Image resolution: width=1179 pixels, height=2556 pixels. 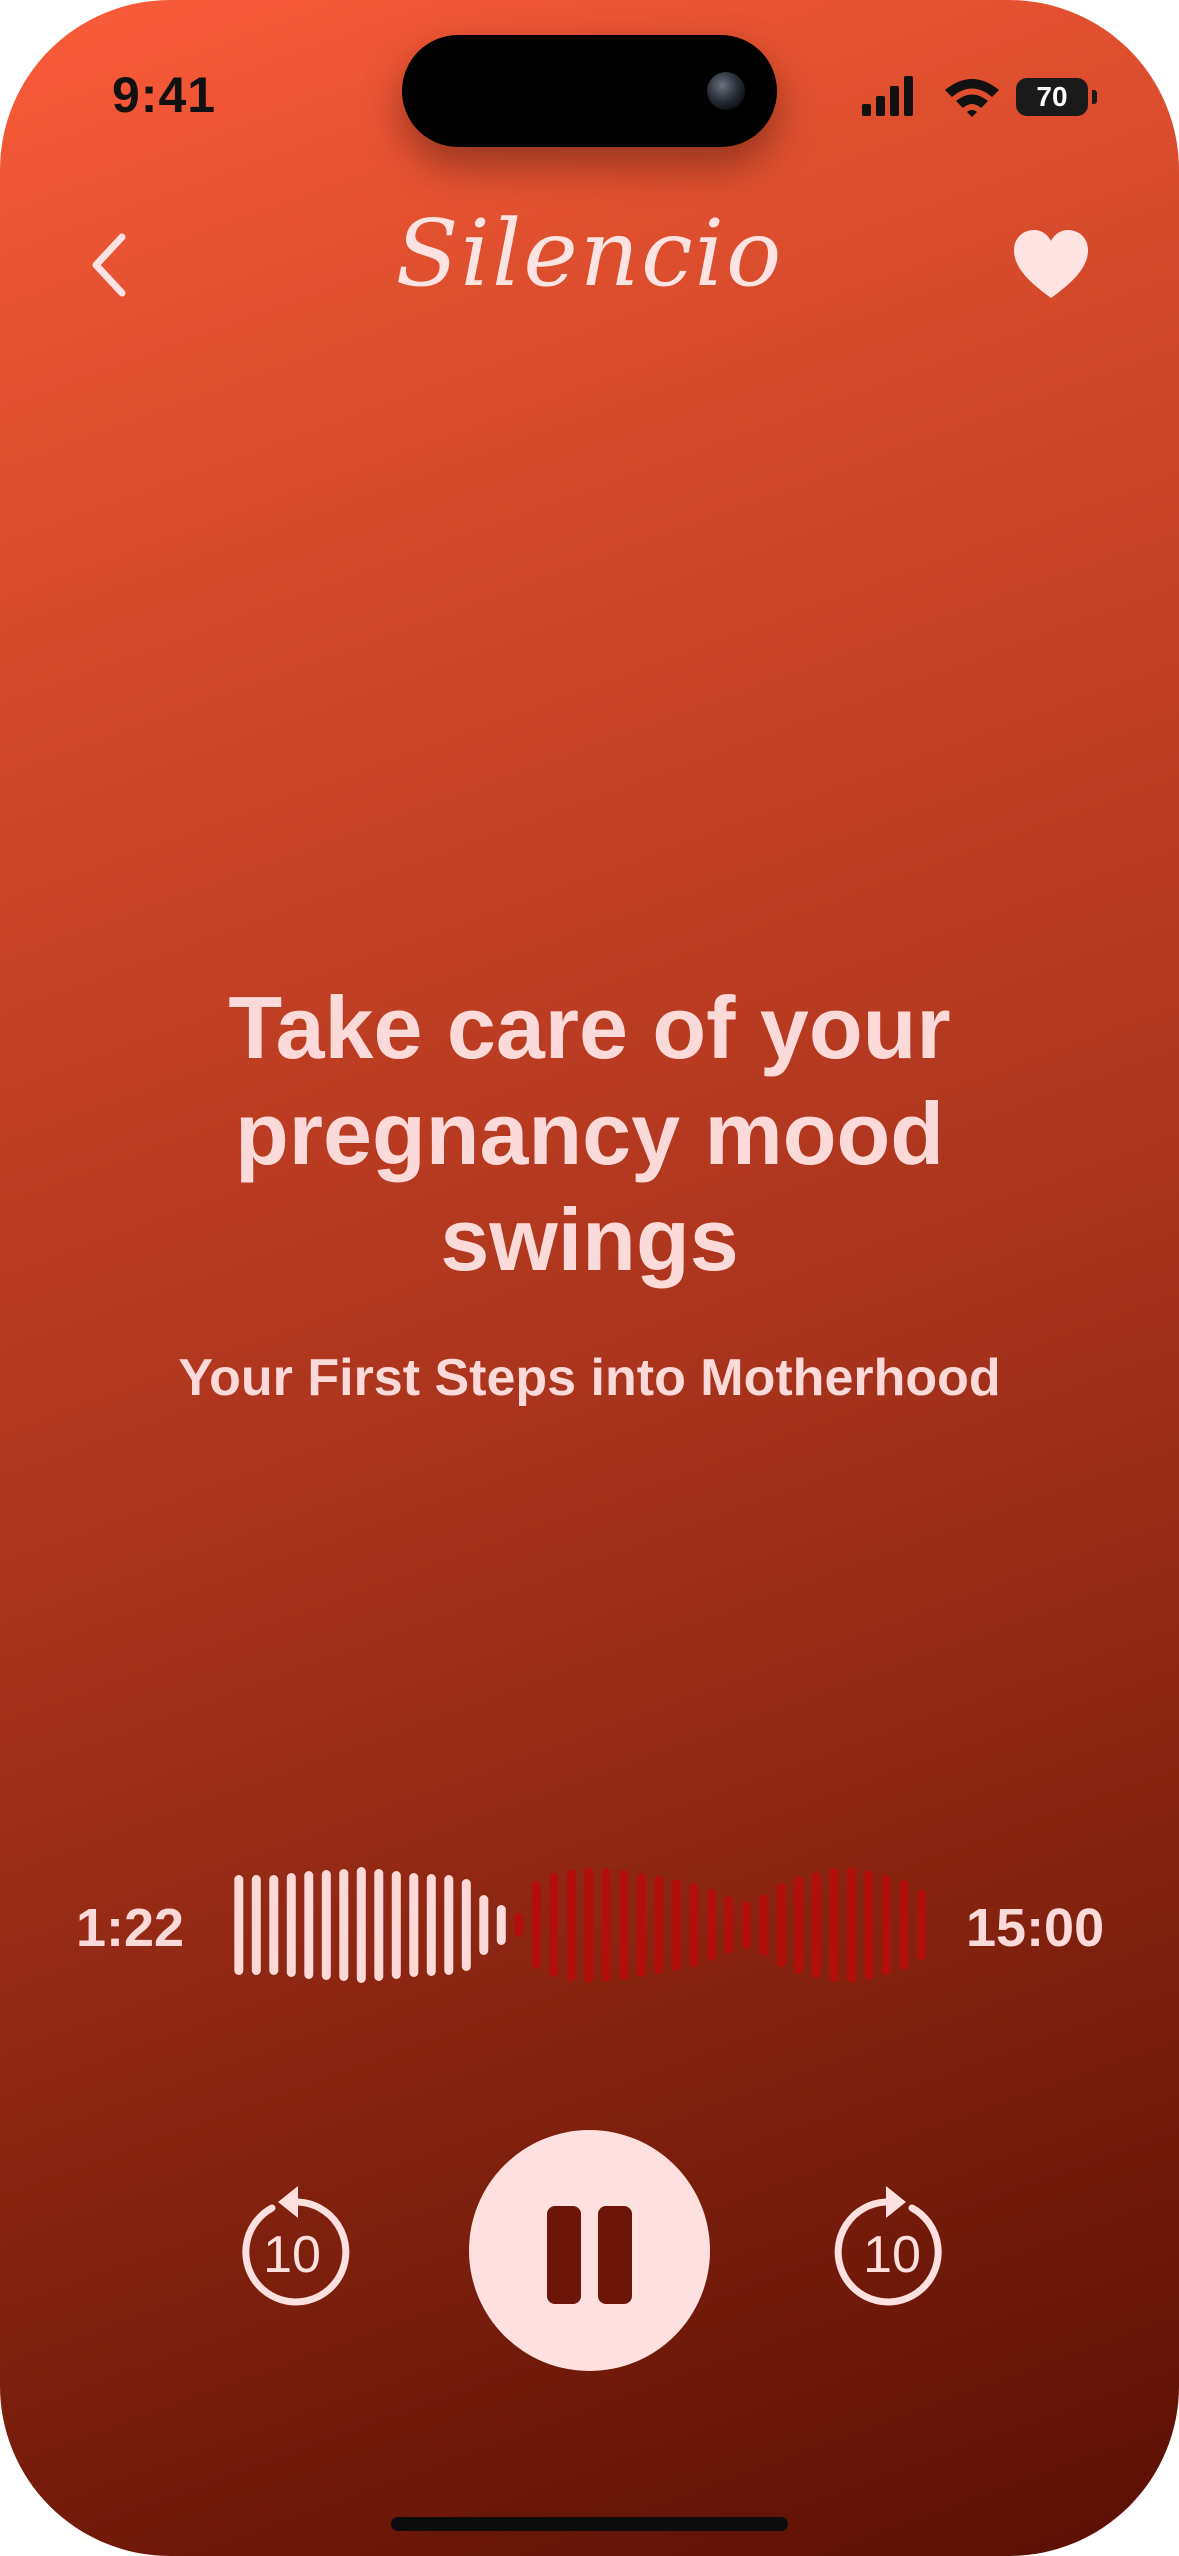 What do you see at coordinates (292, 2255) in the screenshot?
I see `rewind-seconds: 10` at bounding box center [292, 2255].